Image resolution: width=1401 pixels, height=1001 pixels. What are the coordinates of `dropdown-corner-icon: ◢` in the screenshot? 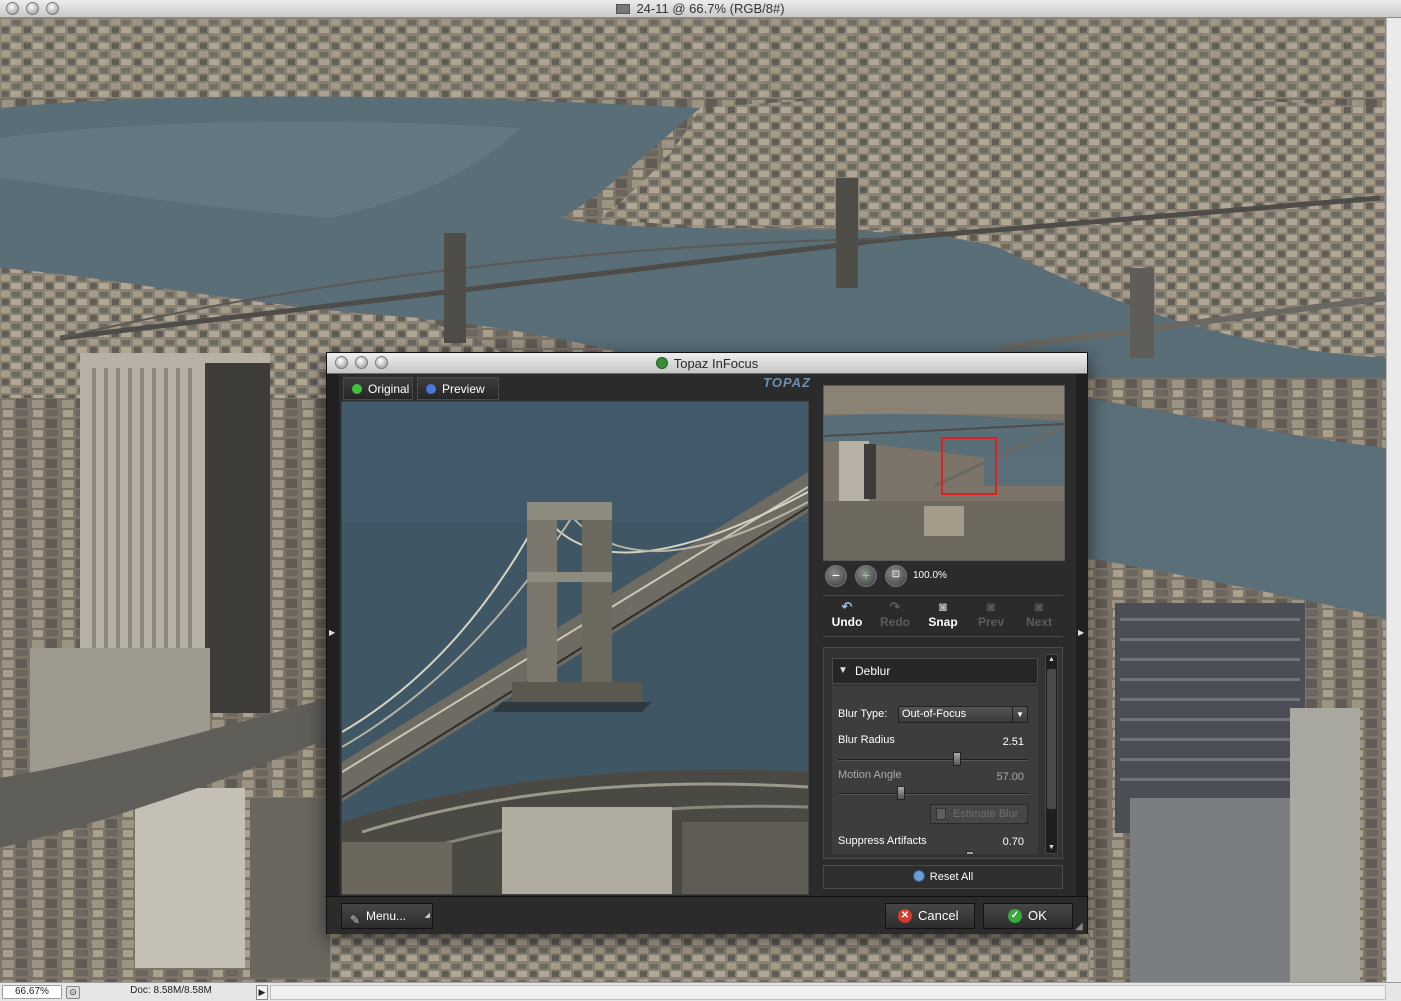 It's located at (427, 915).